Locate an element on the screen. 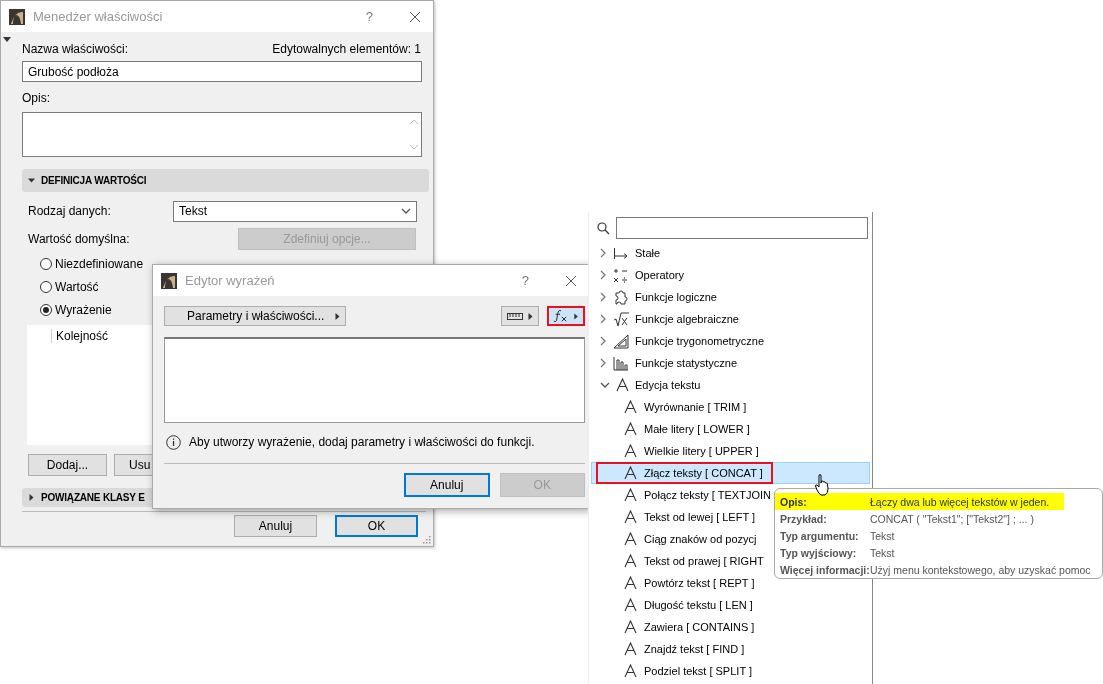  caret-icon is located at coordinates (7, 39).